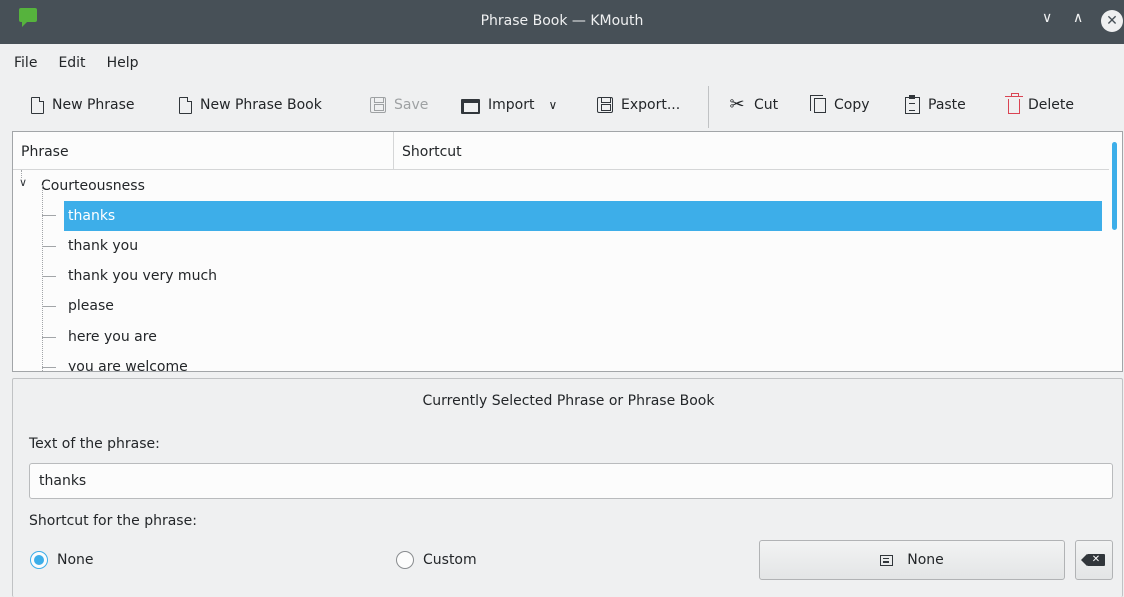 The width and height of the screenshot is (1124, 597). I want to click on delete-button: Delete, so click(1039, 104).